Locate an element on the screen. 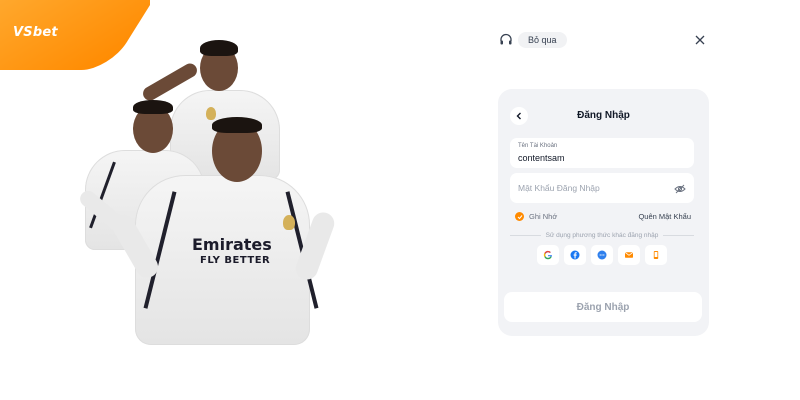  login-submit-button: Đăng Nhập is located at coordinates (603, 307).